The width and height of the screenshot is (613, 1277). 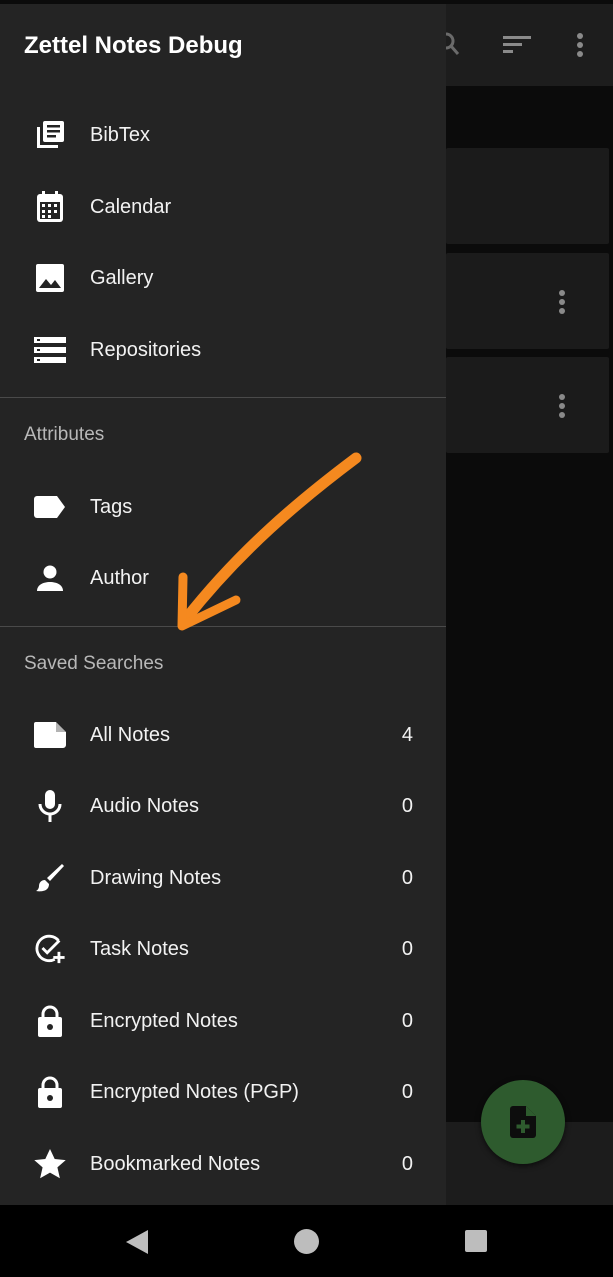 What do you see at coordinates (131, 206) in the screenshot?
I see `drawer-item-label: Calendar` at bounding box center [131, 206].